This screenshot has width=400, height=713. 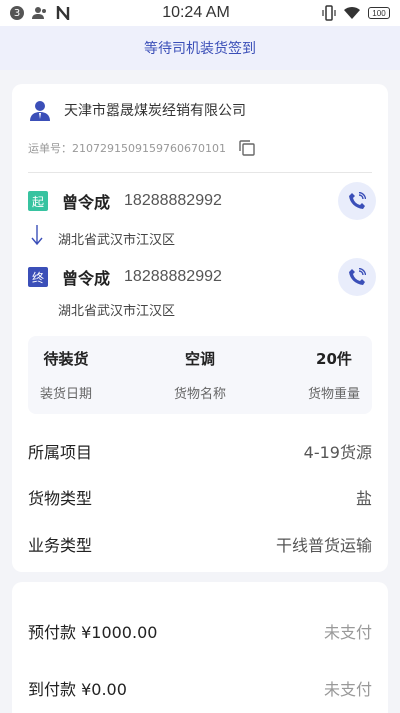 I want to click on notification-count-icon: 3, so click(x=17, y=13).